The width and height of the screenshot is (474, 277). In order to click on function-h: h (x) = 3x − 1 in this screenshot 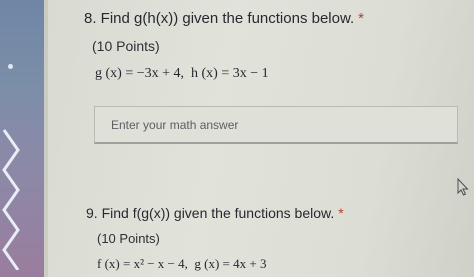, I will do `click(230, 73)`.